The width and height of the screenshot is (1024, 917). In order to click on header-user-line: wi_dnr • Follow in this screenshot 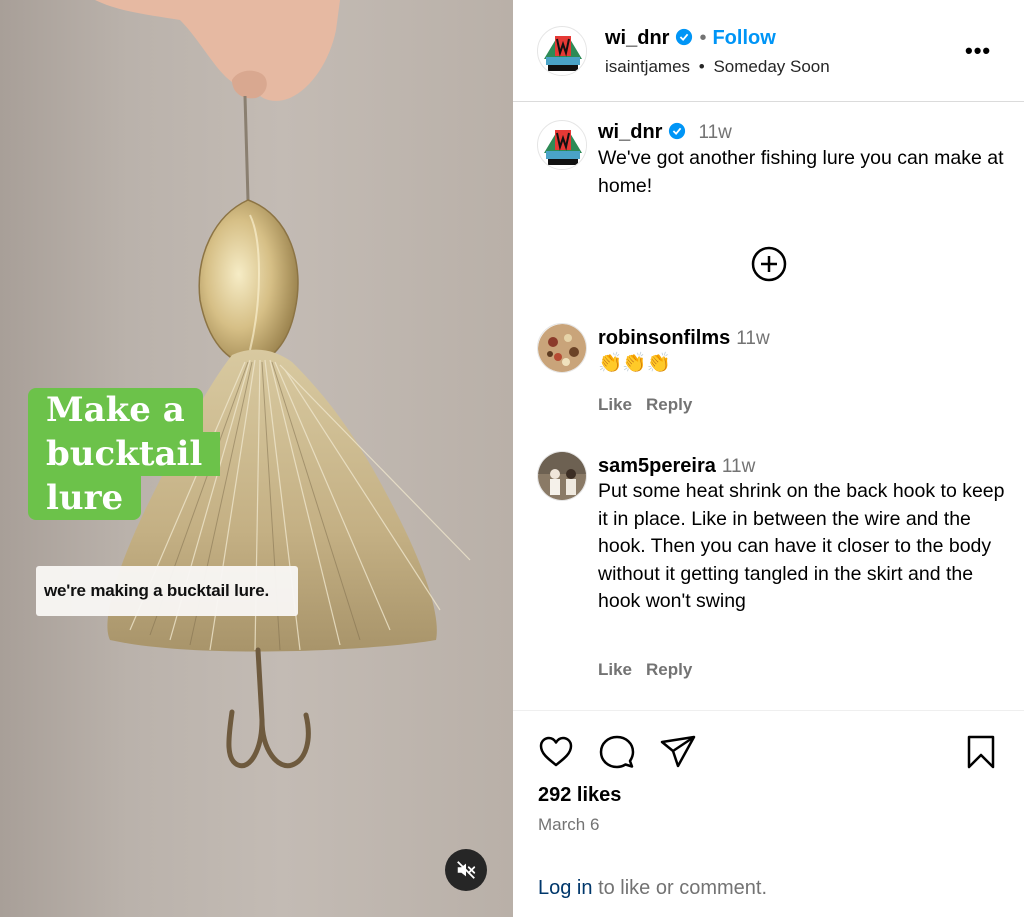, I will do `click(690, 39)`.